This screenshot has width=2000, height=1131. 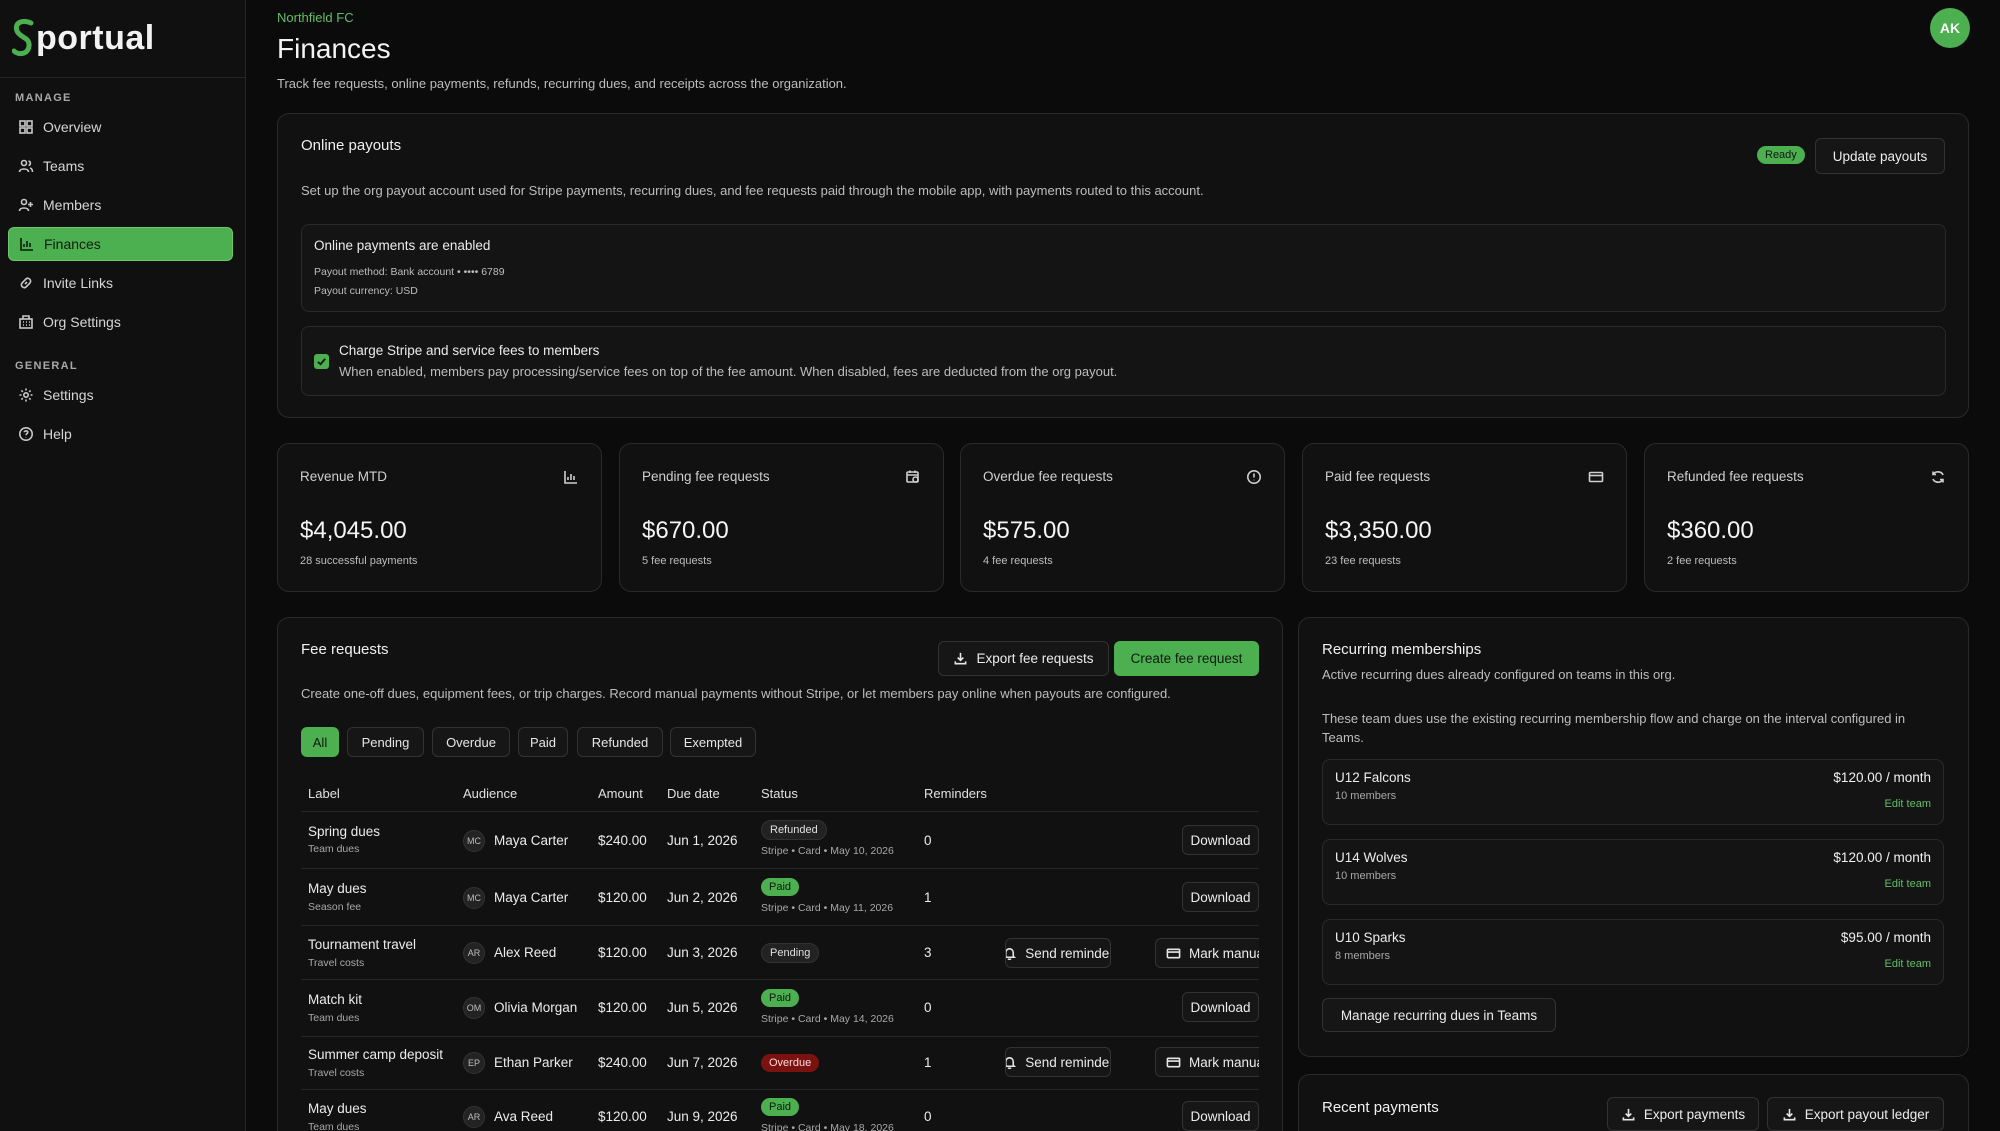 What do you see at coordinates (26, 395) in the screenshot?
I see `gear-icon` at bounding box center [26, 395].